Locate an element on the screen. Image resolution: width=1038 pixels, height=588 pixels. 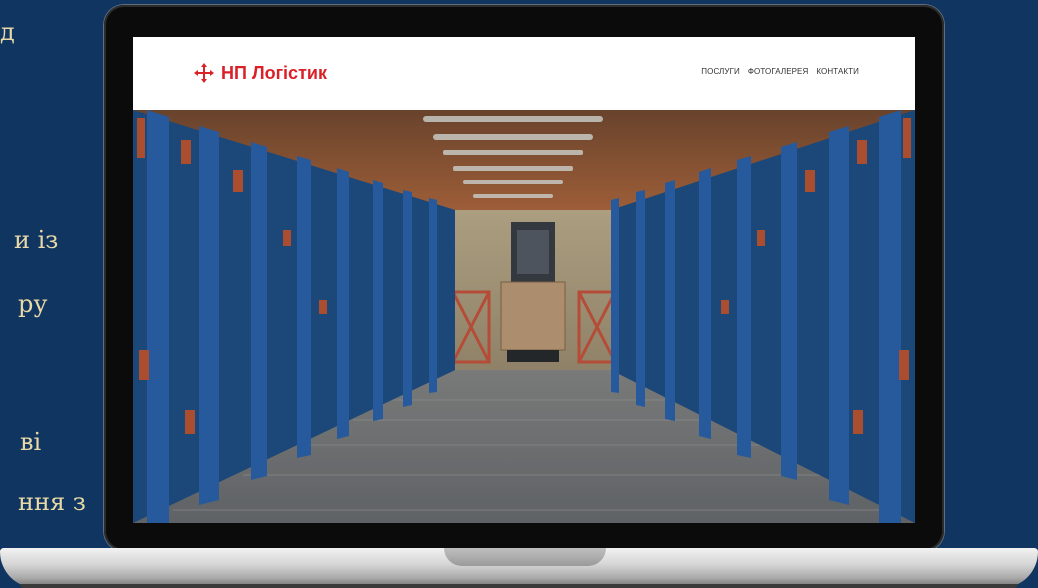
slide-text-line: ння з is located at coordinates (52, 502).